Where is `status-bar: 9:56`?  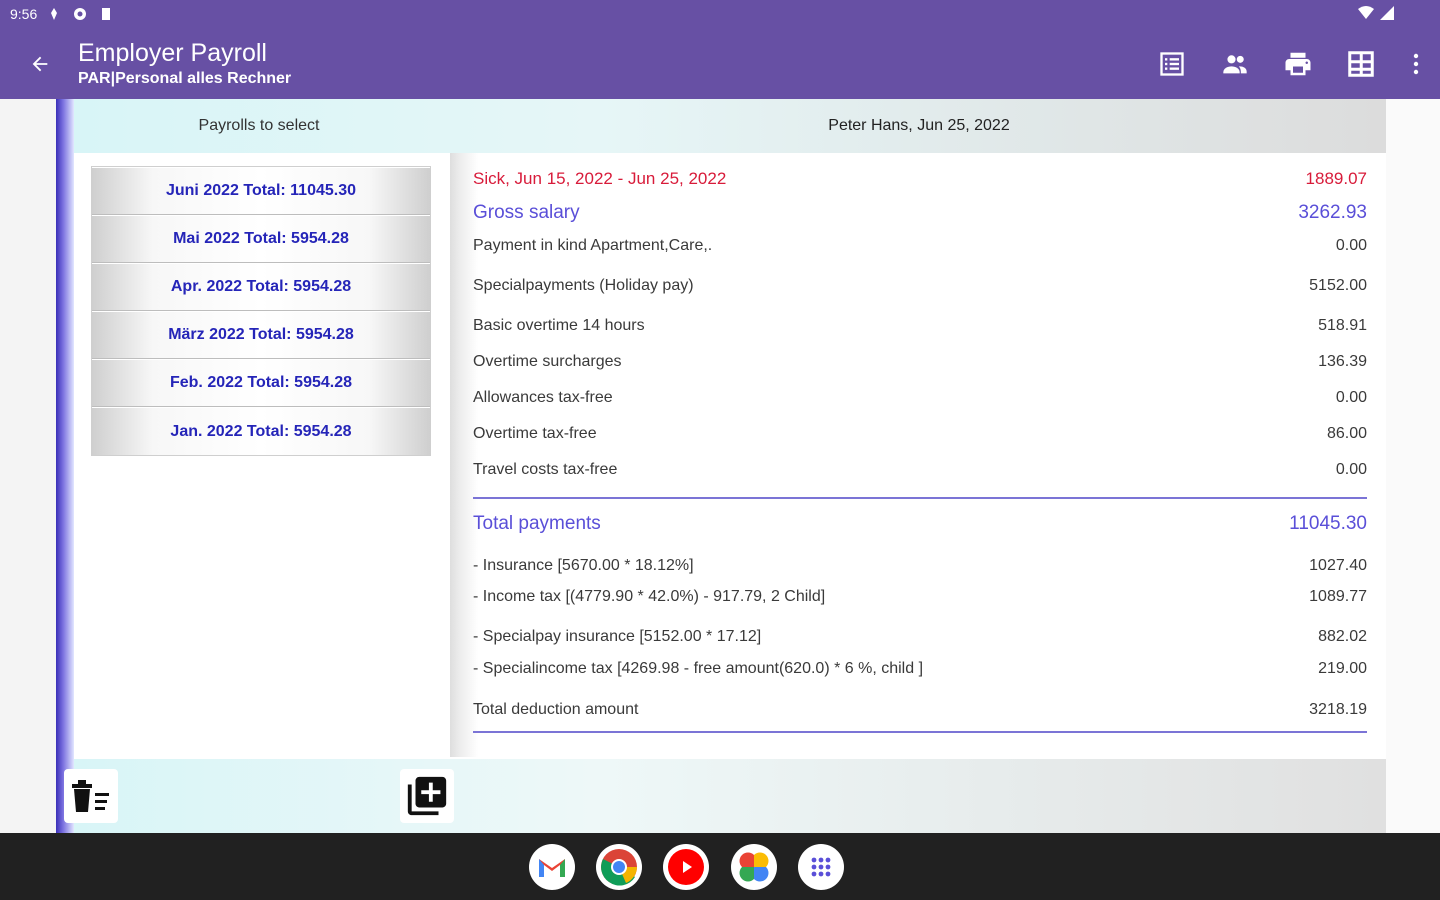
status-bar: 9:56 is located at coordinates (720, 14).